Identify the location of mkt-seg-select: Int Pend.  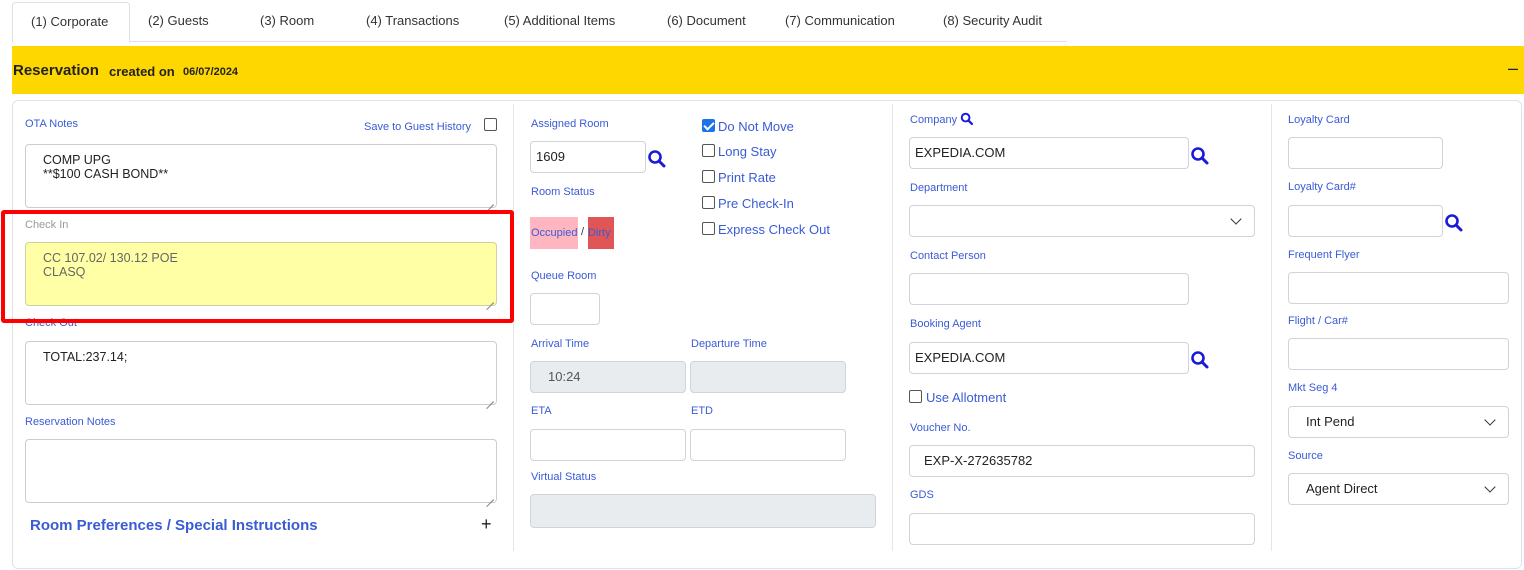
(1398, 422).